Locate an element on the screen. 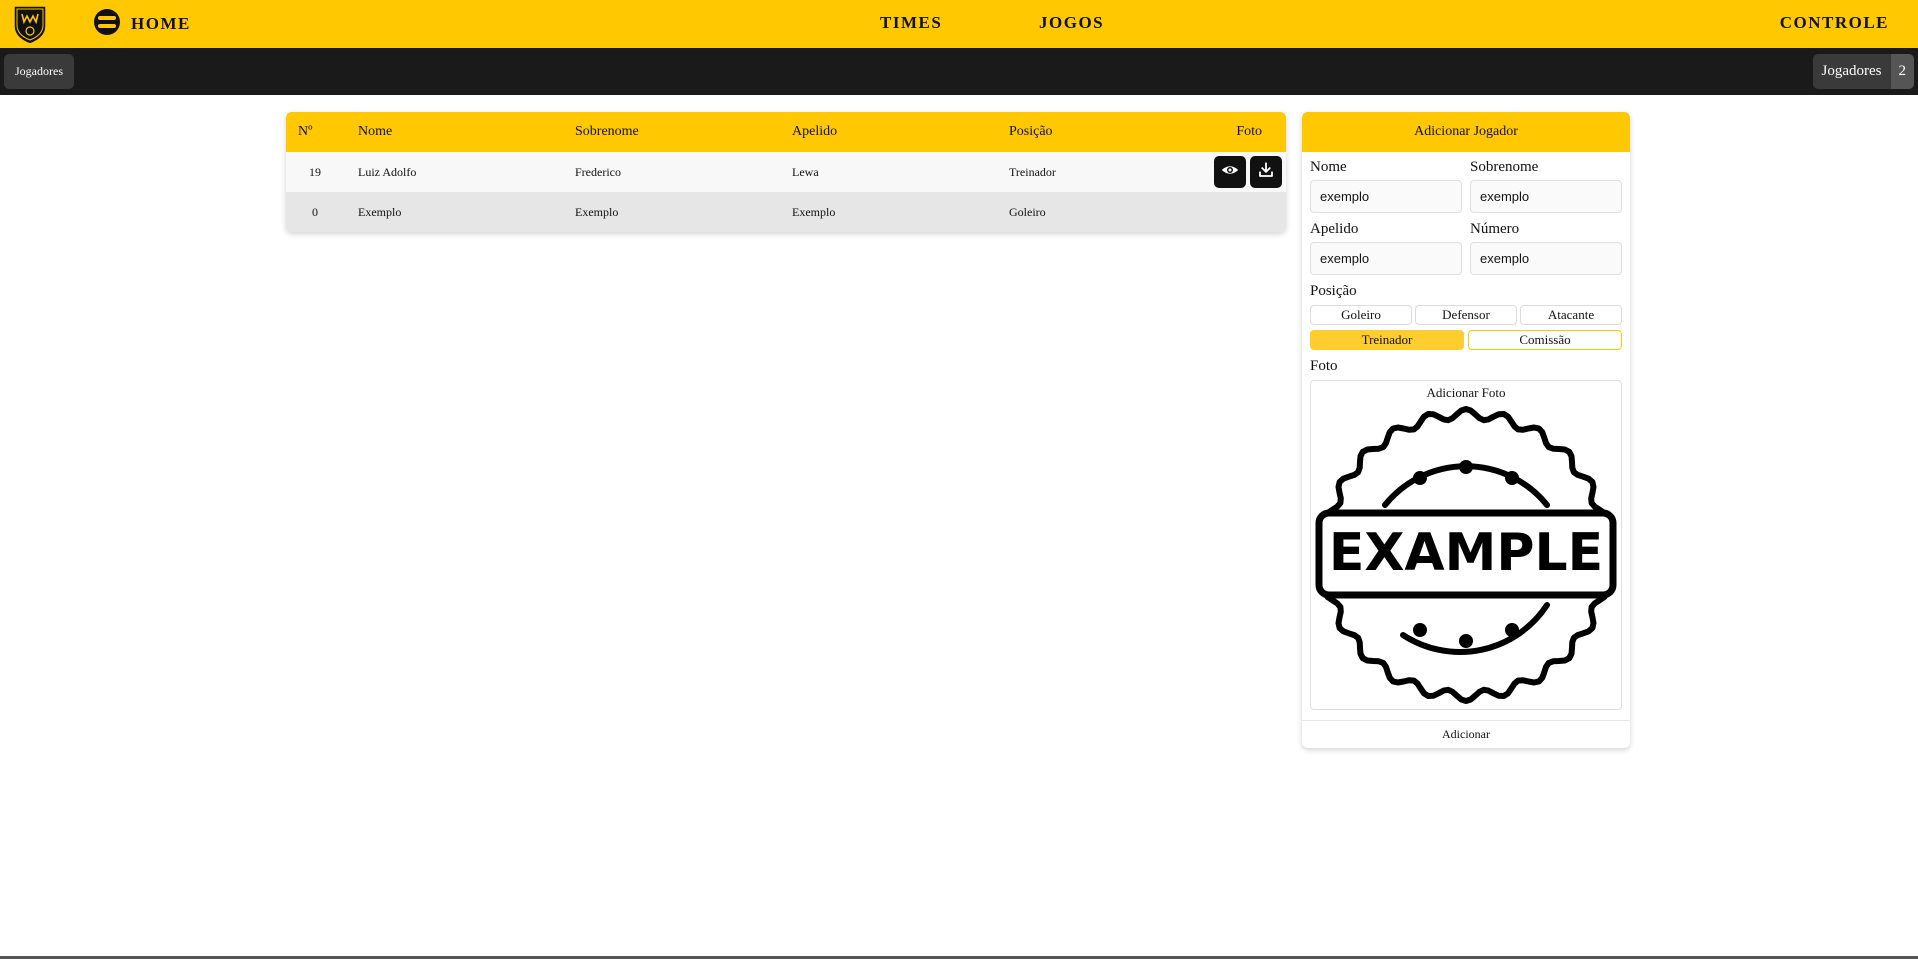 The image size is (1918, 959). download-icon is located at coordinates (1266, 172).